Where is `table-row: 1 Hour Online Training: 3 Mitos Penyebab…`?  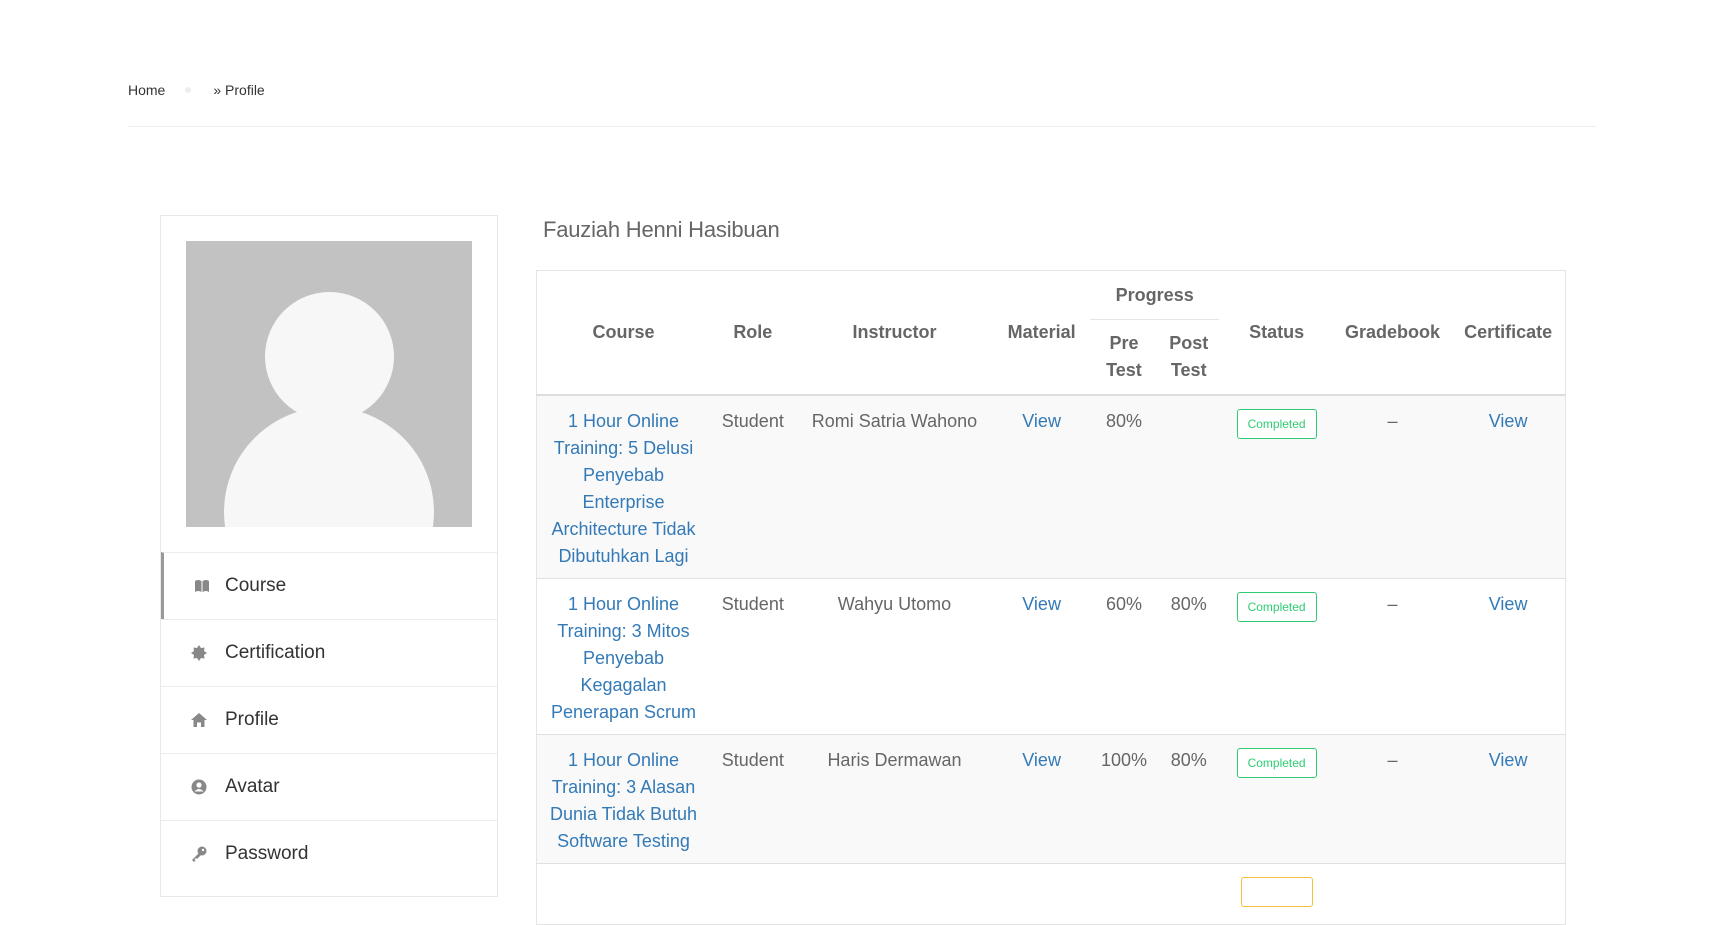 table-row: 1 Hour Online Training: 3 Mitos Penyebab… is located at coordinates (1051, 656).